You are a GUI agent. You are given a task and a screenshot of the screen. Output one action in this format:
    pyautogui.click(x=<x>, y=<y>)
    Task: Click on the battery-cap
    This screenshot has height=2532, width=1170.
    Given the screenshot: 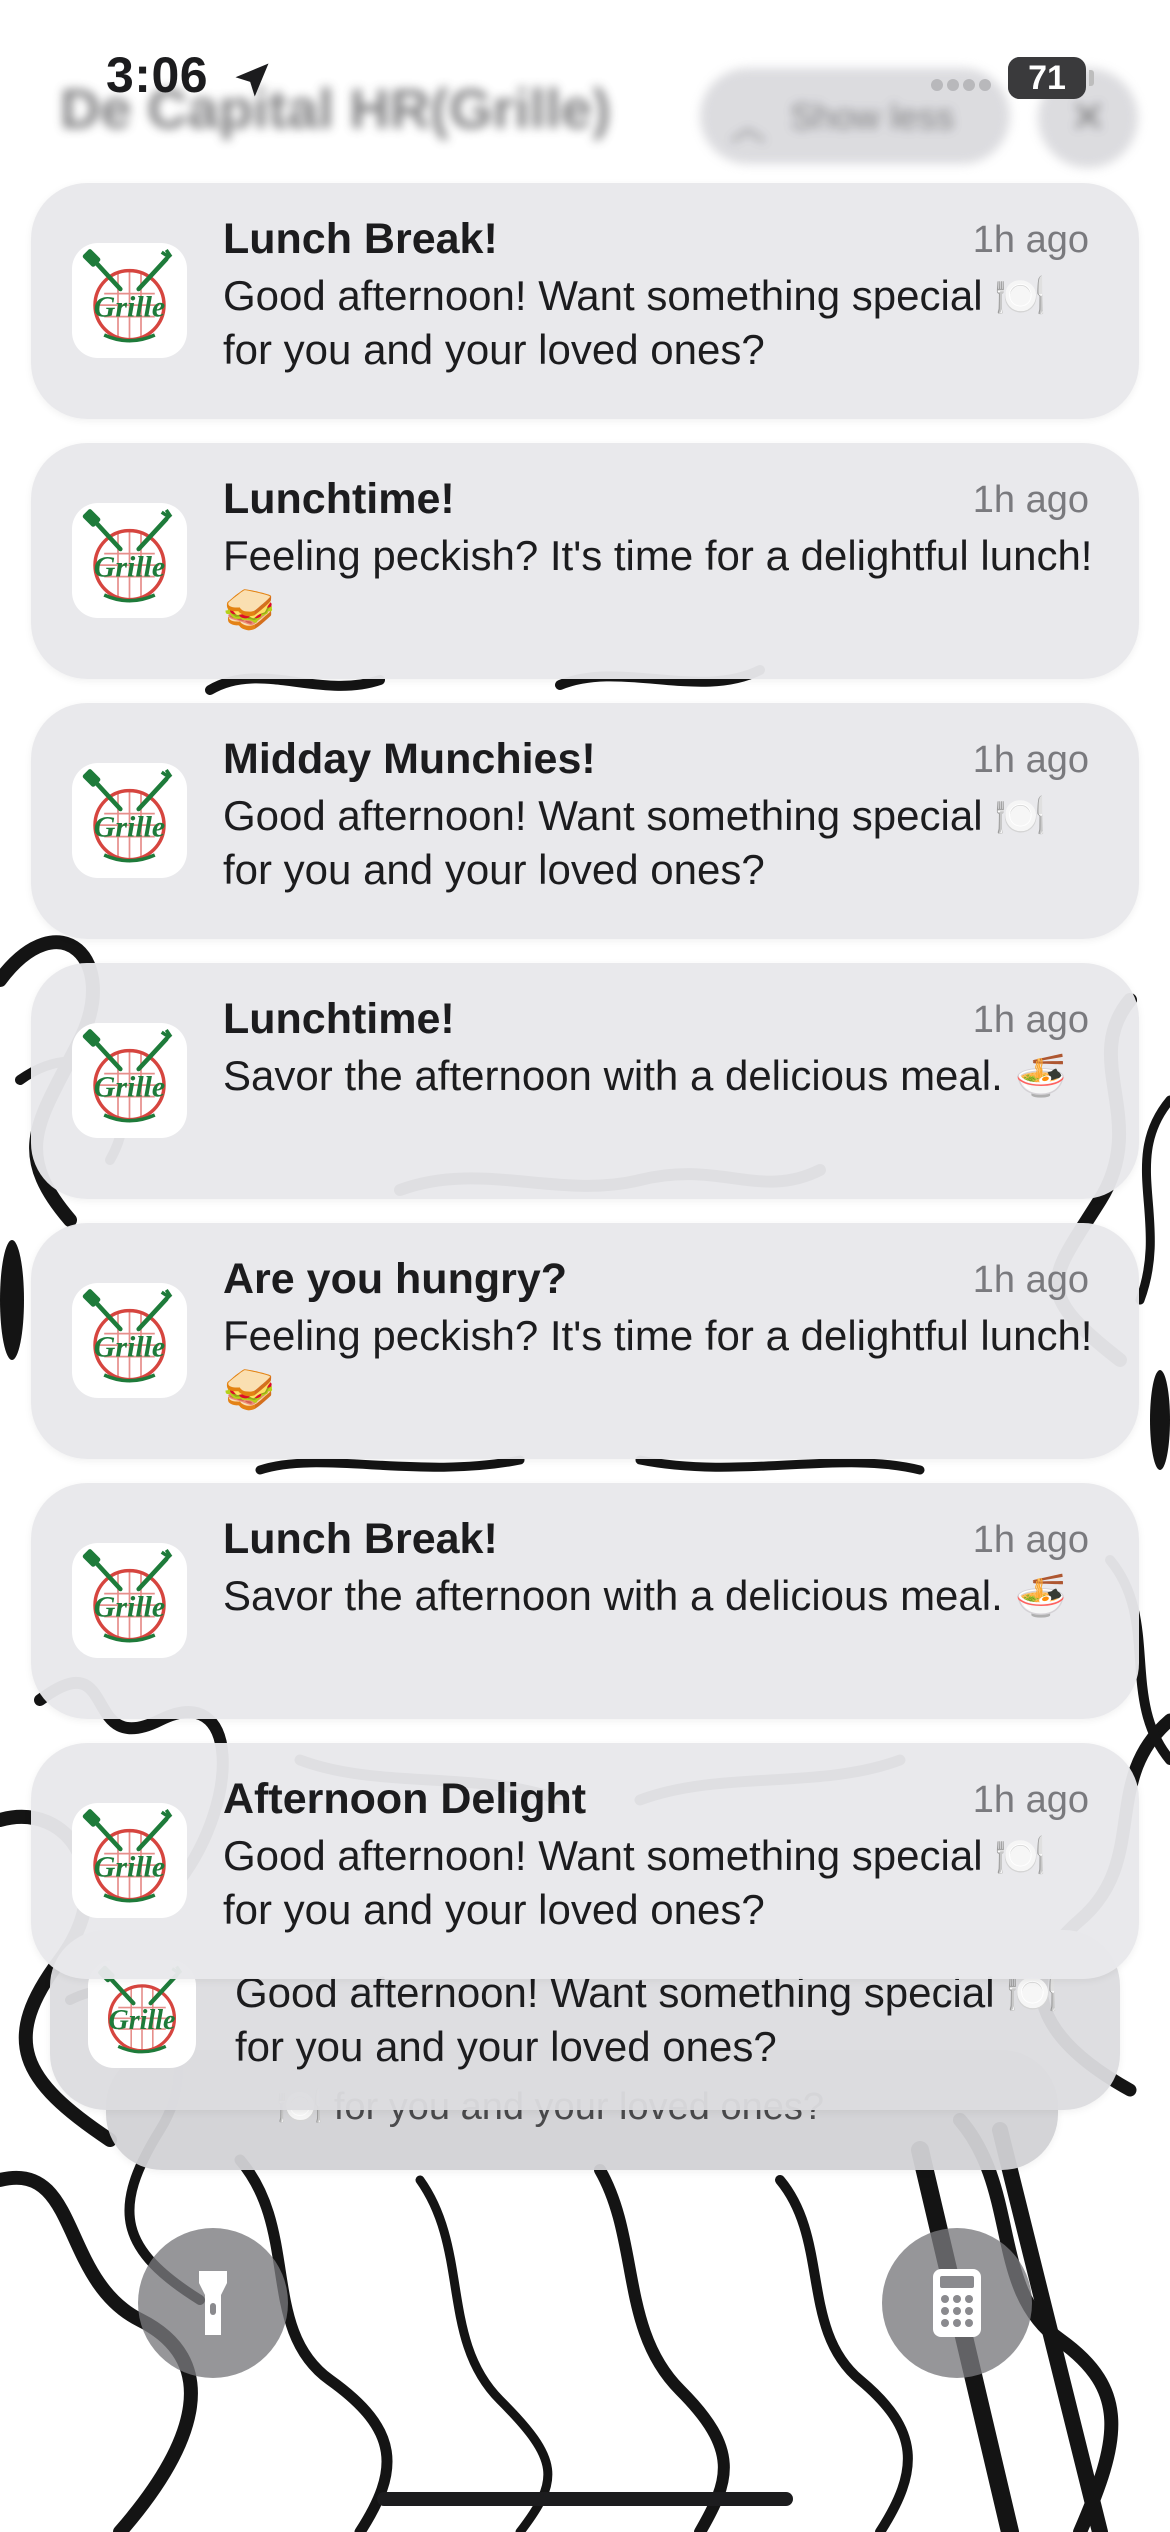 What is the action you would take?
    pyautogui.click(x=1091, y=78)
    